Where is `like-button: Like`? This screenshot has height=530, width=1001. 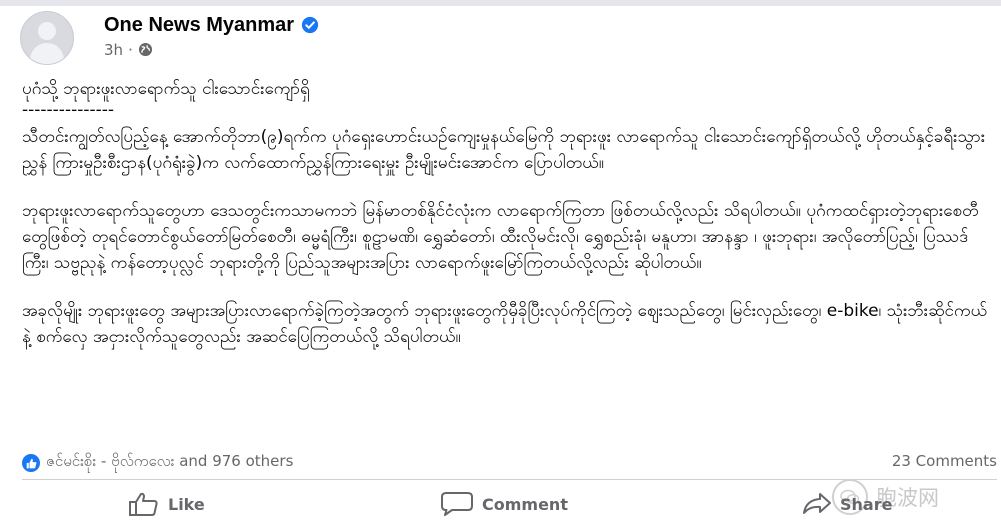
like-button: Like is located at coordinates (166, 504).